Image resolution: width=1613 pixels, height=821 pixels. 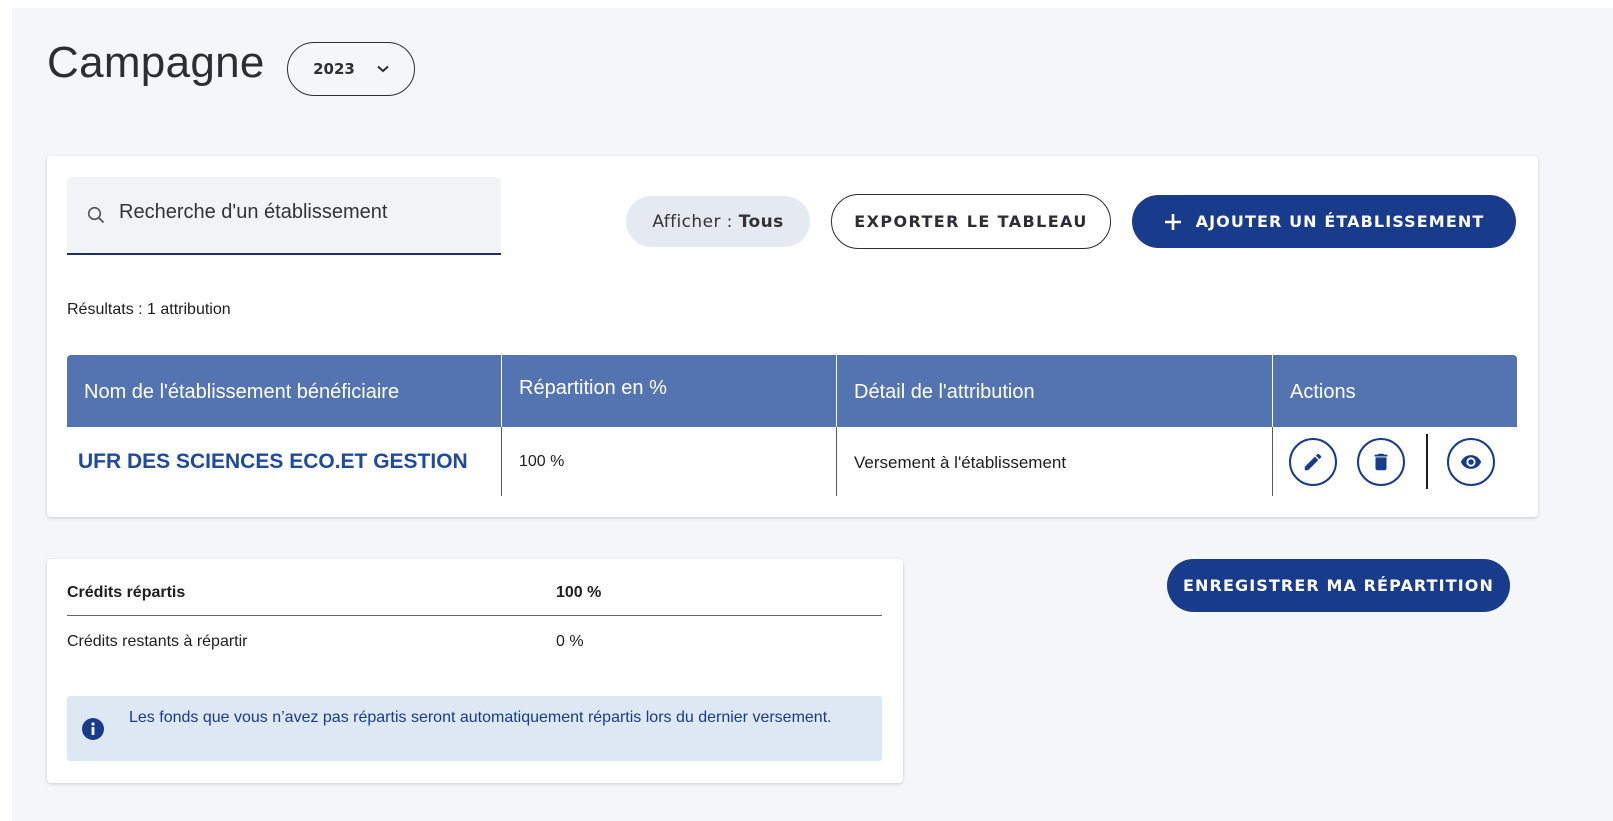 I want to click on add-establishment-button: AJOUTER UN ÉTABLISSEMENT, so click(x=1324, y=221).